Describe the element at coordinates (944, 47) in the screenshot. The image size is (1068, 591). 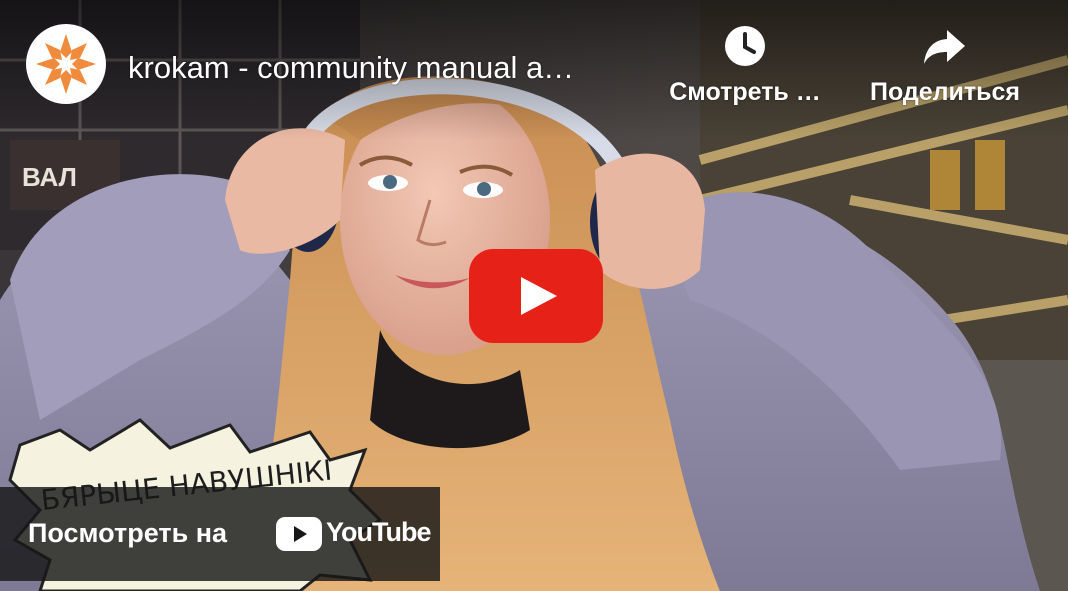
I see `share-arrow-icon` at that location.